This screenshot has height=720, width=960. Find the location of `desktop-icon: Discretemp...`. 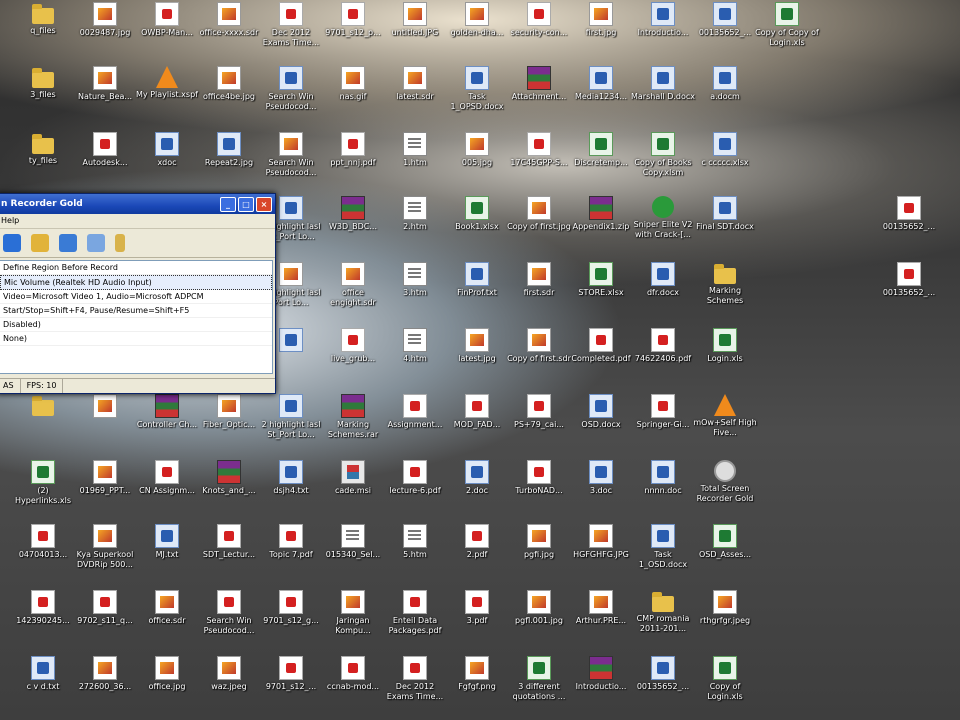

desktop-icon: Discretemp... is located at coordinates (601, 150).